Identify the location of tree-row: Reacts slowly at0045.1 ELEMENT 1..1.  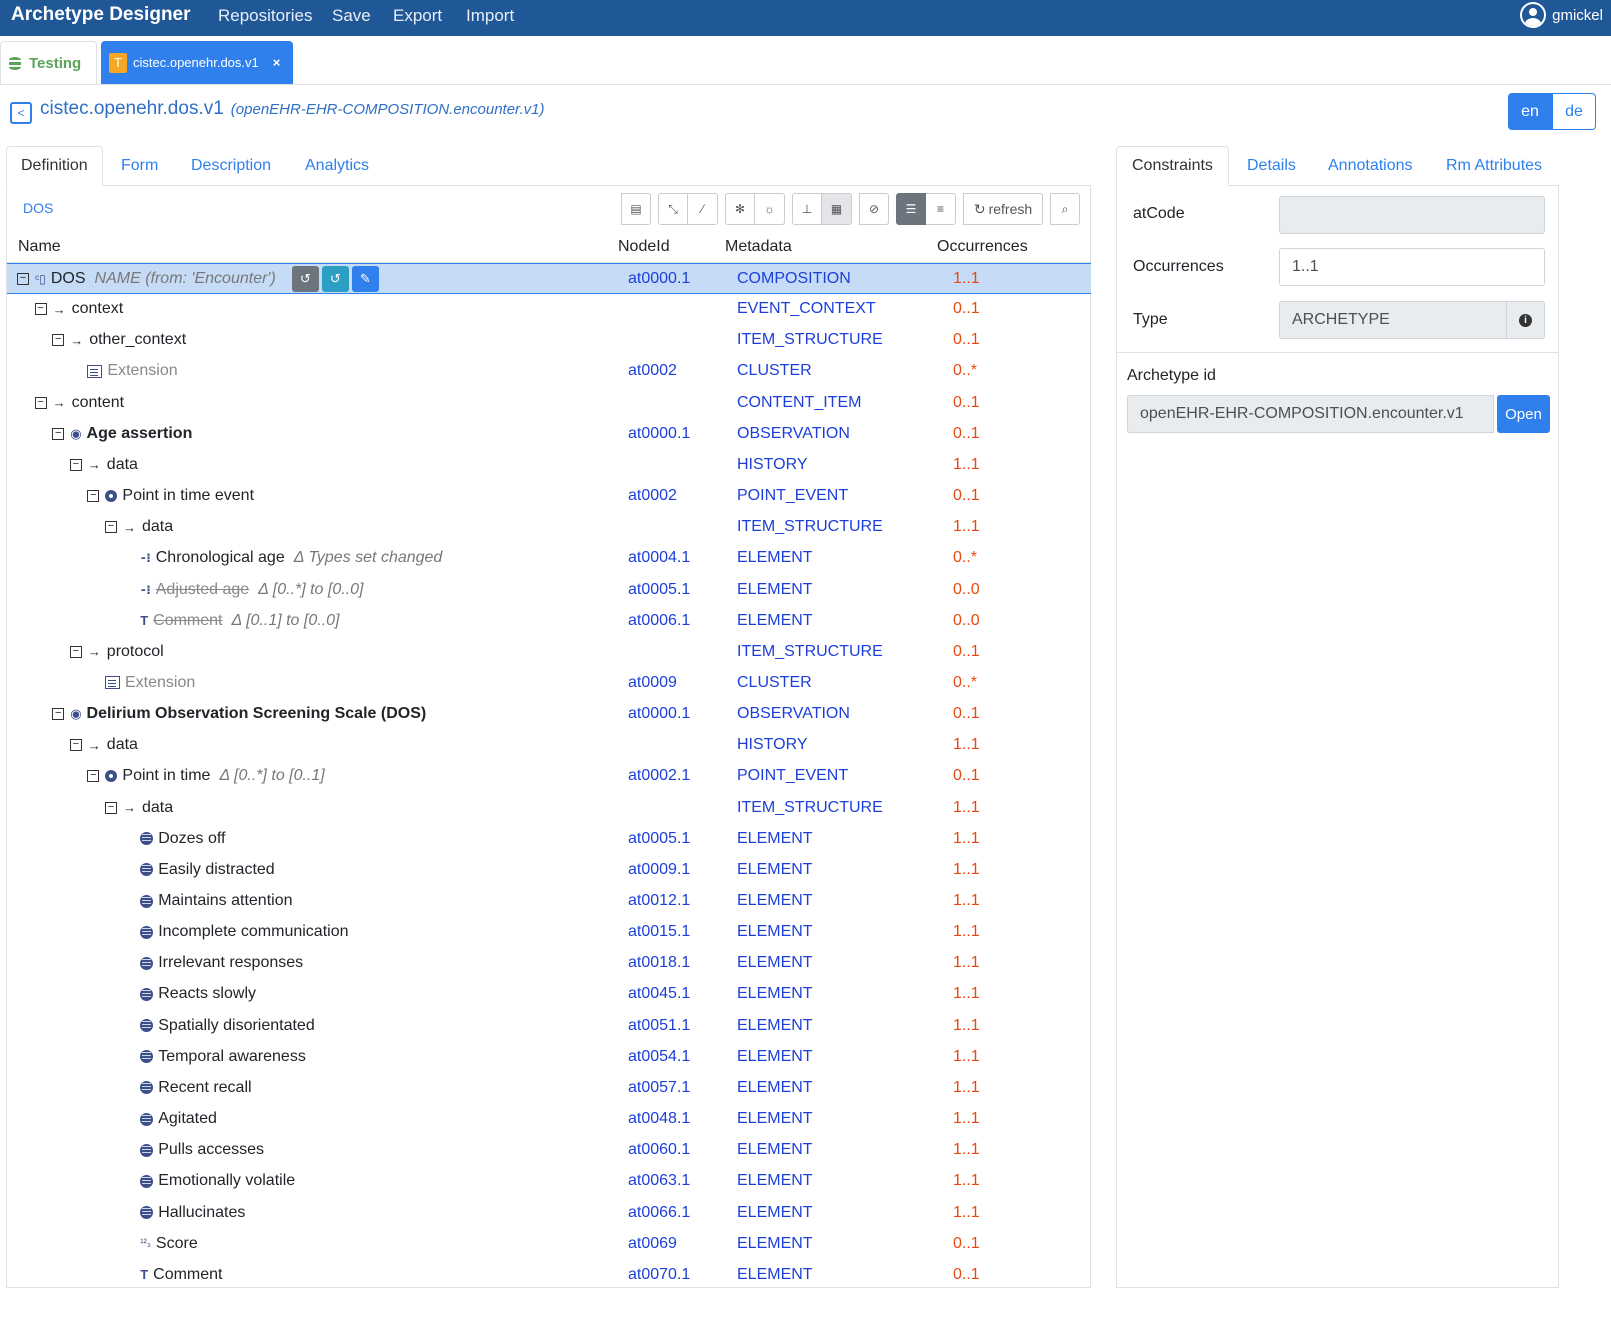
(549, 994).